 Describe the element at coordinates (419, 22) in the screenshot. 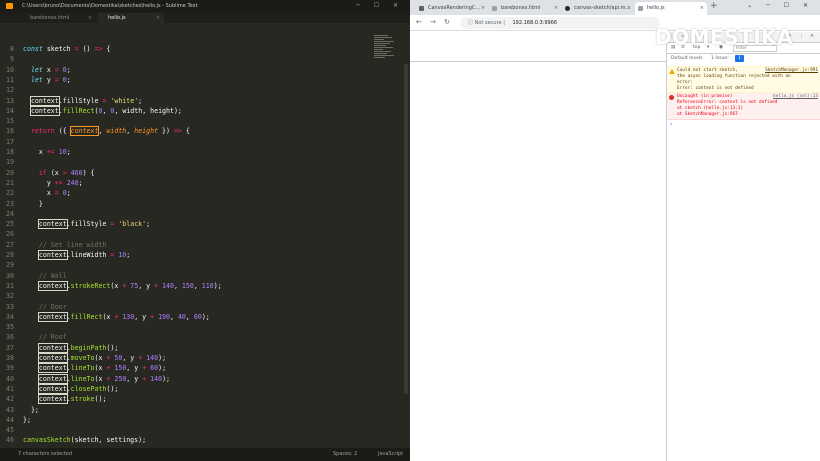

I see `back-icon: ←` at that location.